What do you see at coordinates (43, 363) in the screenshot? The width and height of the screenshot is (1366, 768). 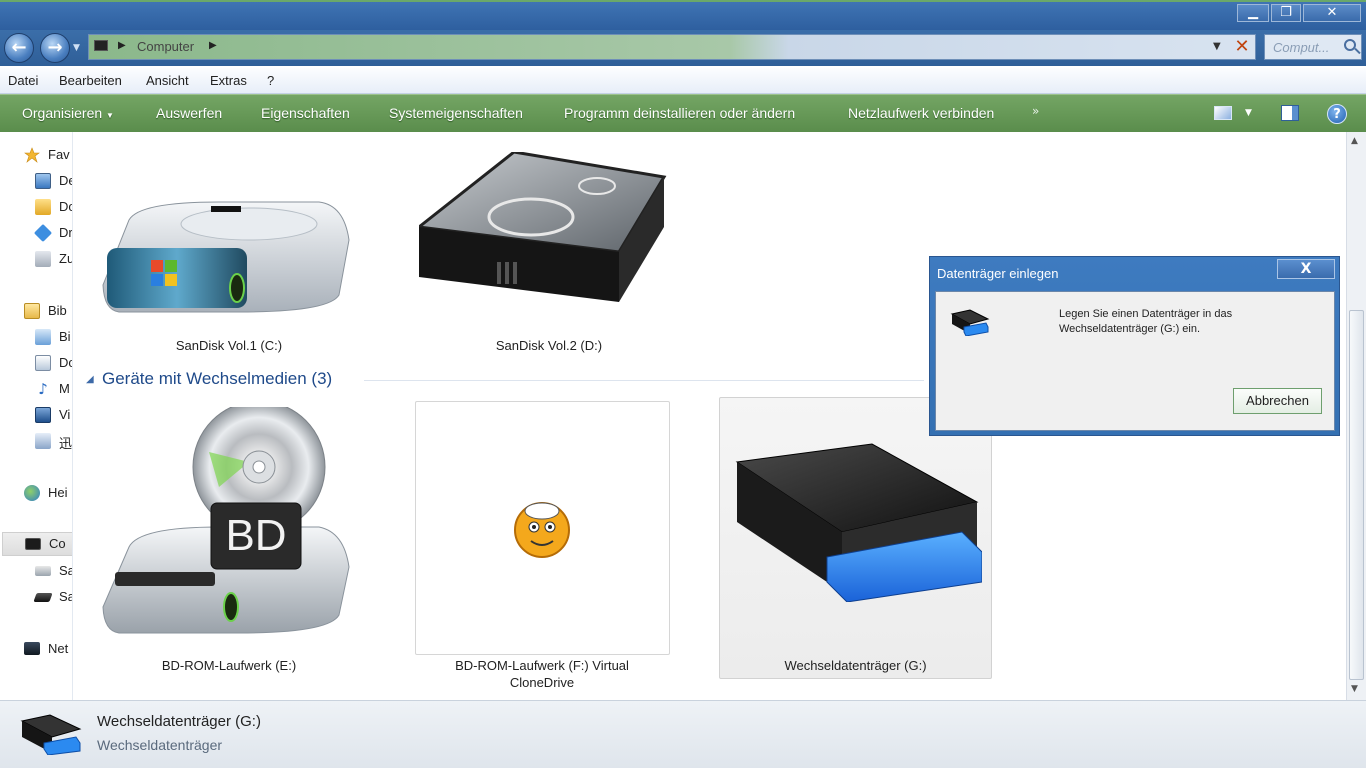 I see `documents-icon` at bounding box center [43, 363].